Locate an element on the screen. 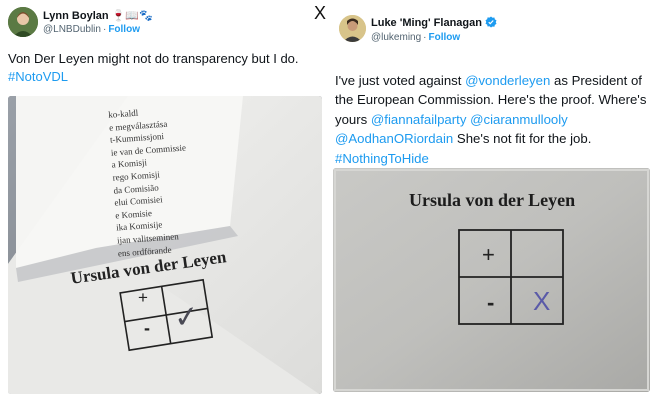  avatar-luke-flanagan is located at coordinates (352, 28).